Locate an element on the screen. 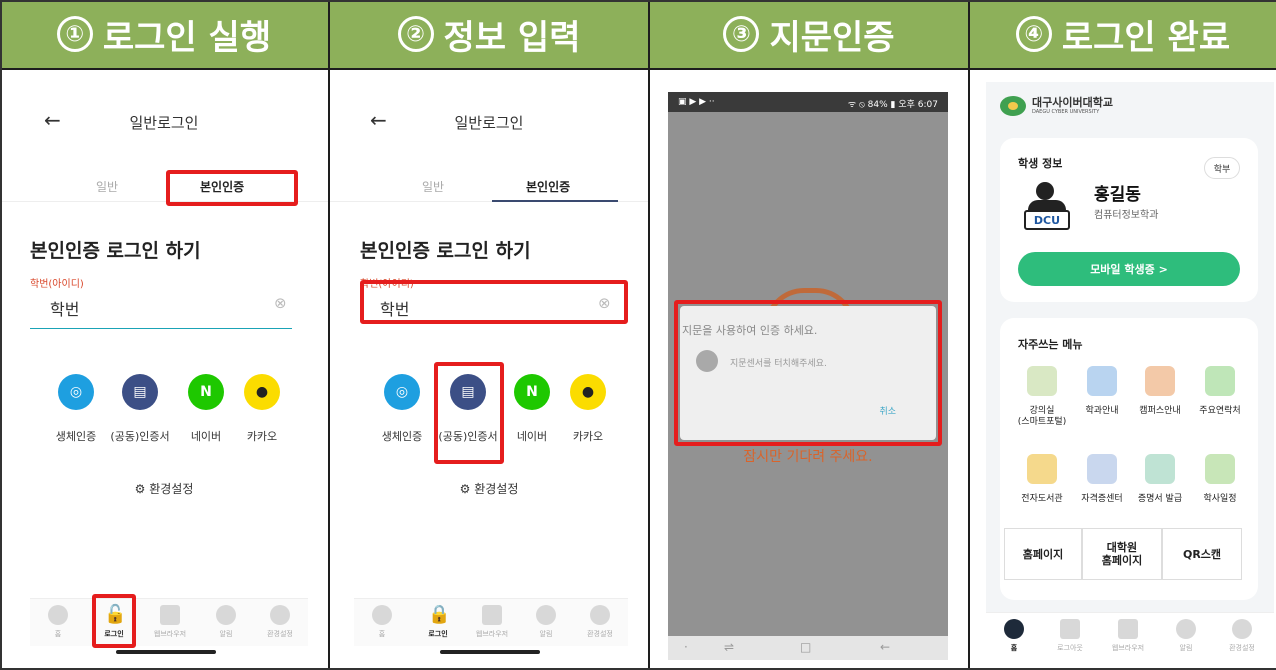 This screenshot has height=670, width=1276. certificate-login-button: ▤ (공동)인증서 is located at coordinates (140, 409).